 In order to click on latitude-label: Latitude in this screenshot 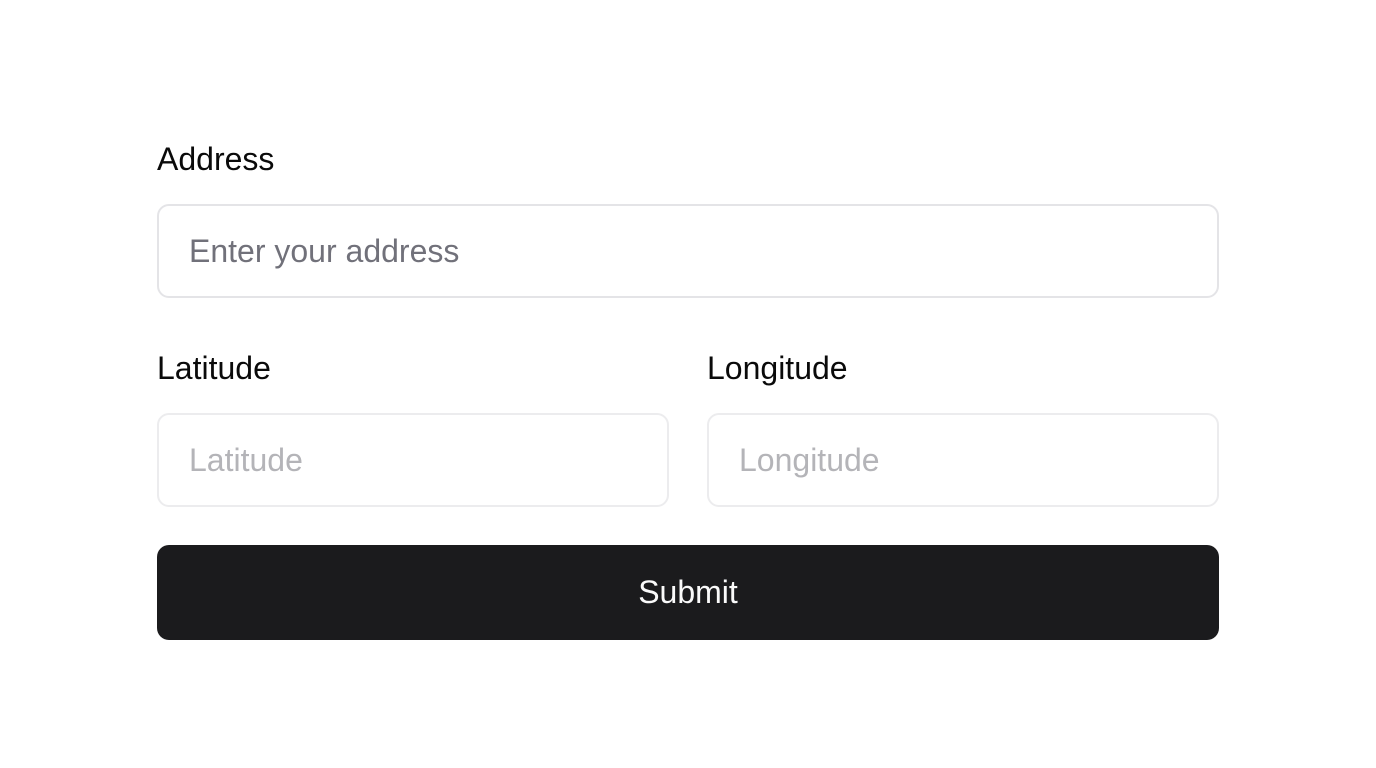, I will do `click(214, 368)`.